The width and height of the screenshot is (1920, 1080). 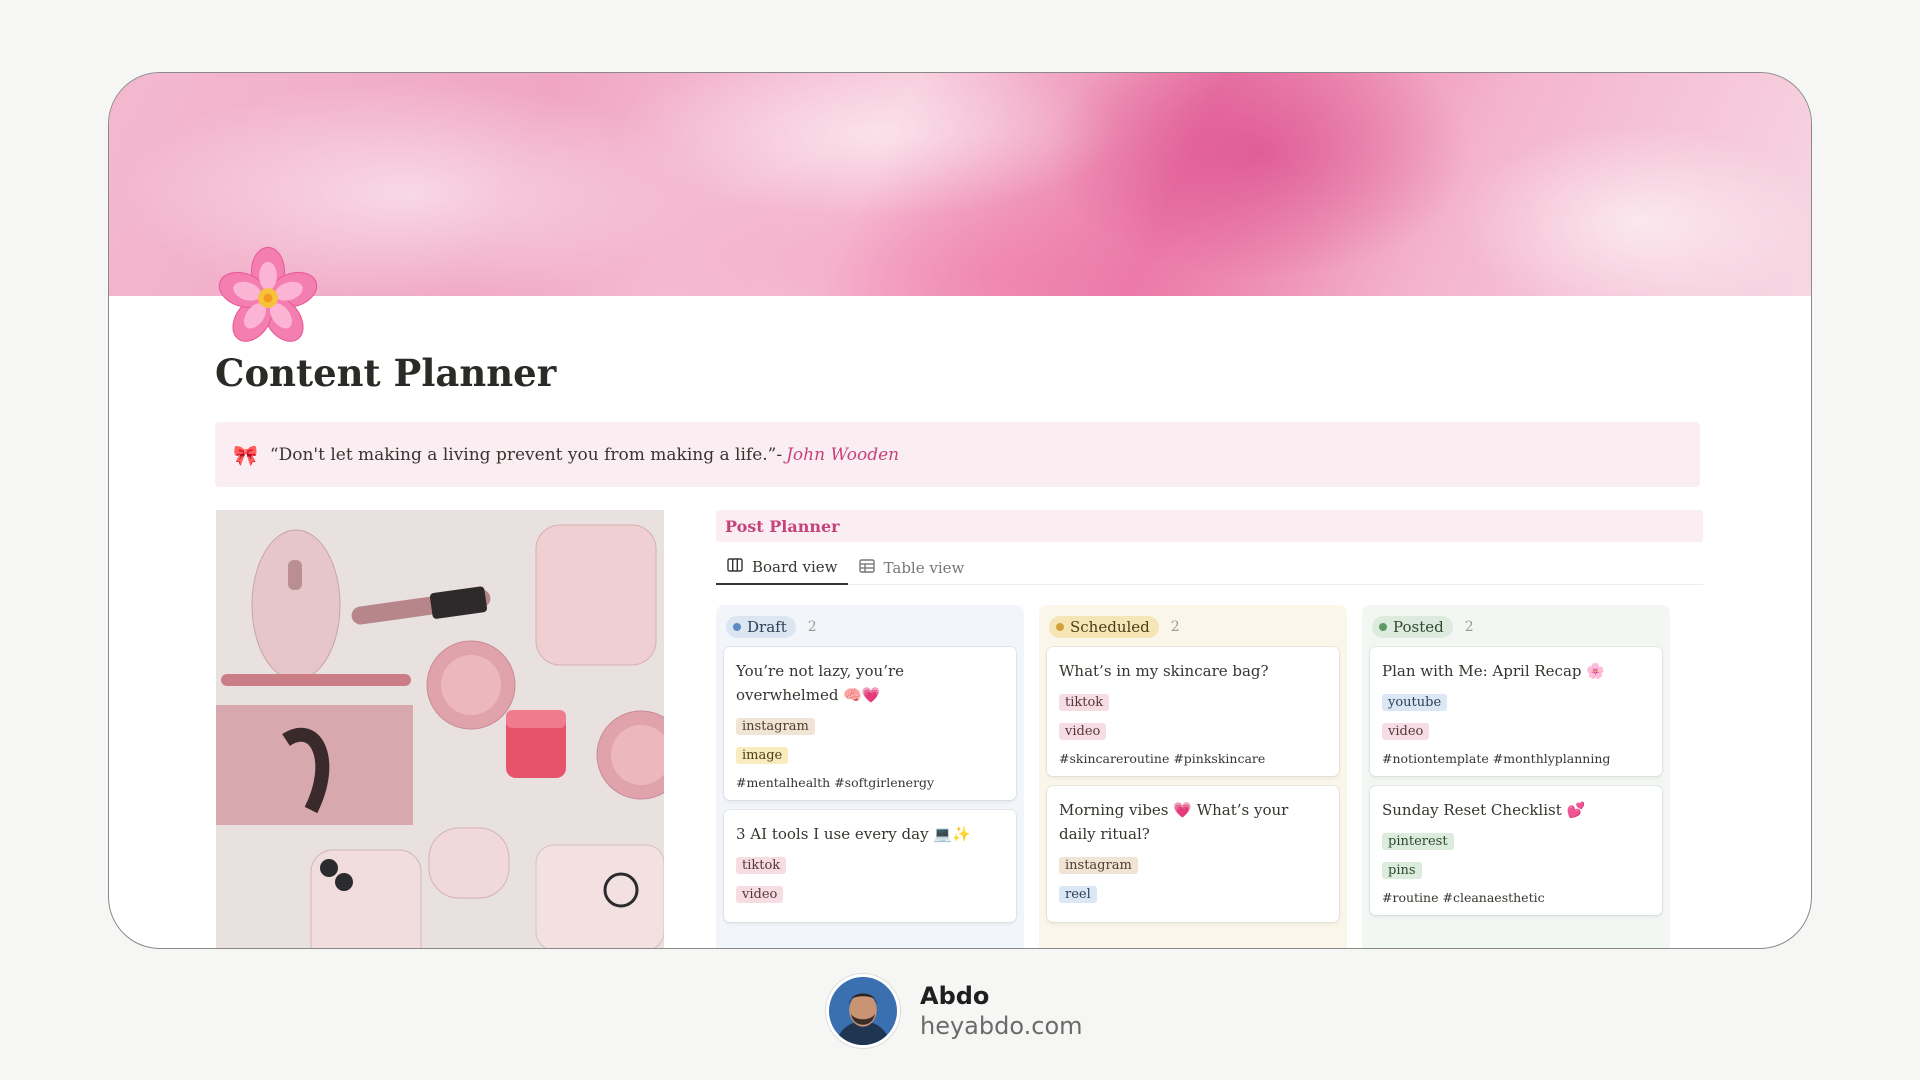 What do you see at coordinates (1496, 758) in the screenshot?
I see `card-hashtags: #notiontemplate #monthlyplanning` at bounding box center [1496, 758].